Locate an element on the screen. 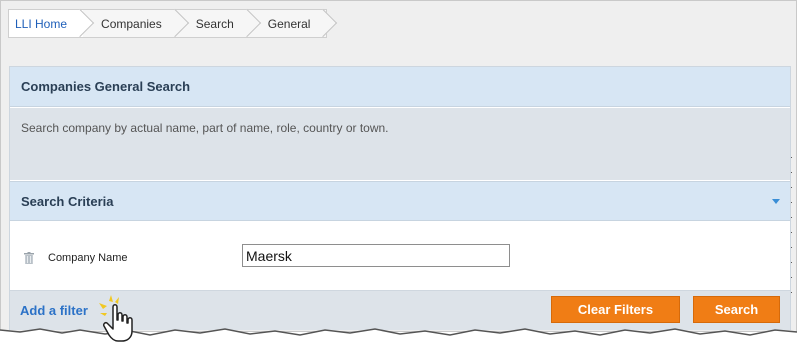 The width and height of the screenshot is (797, 352). breadcrumb-item-companies: Companies is located at coordinates (130, 23).